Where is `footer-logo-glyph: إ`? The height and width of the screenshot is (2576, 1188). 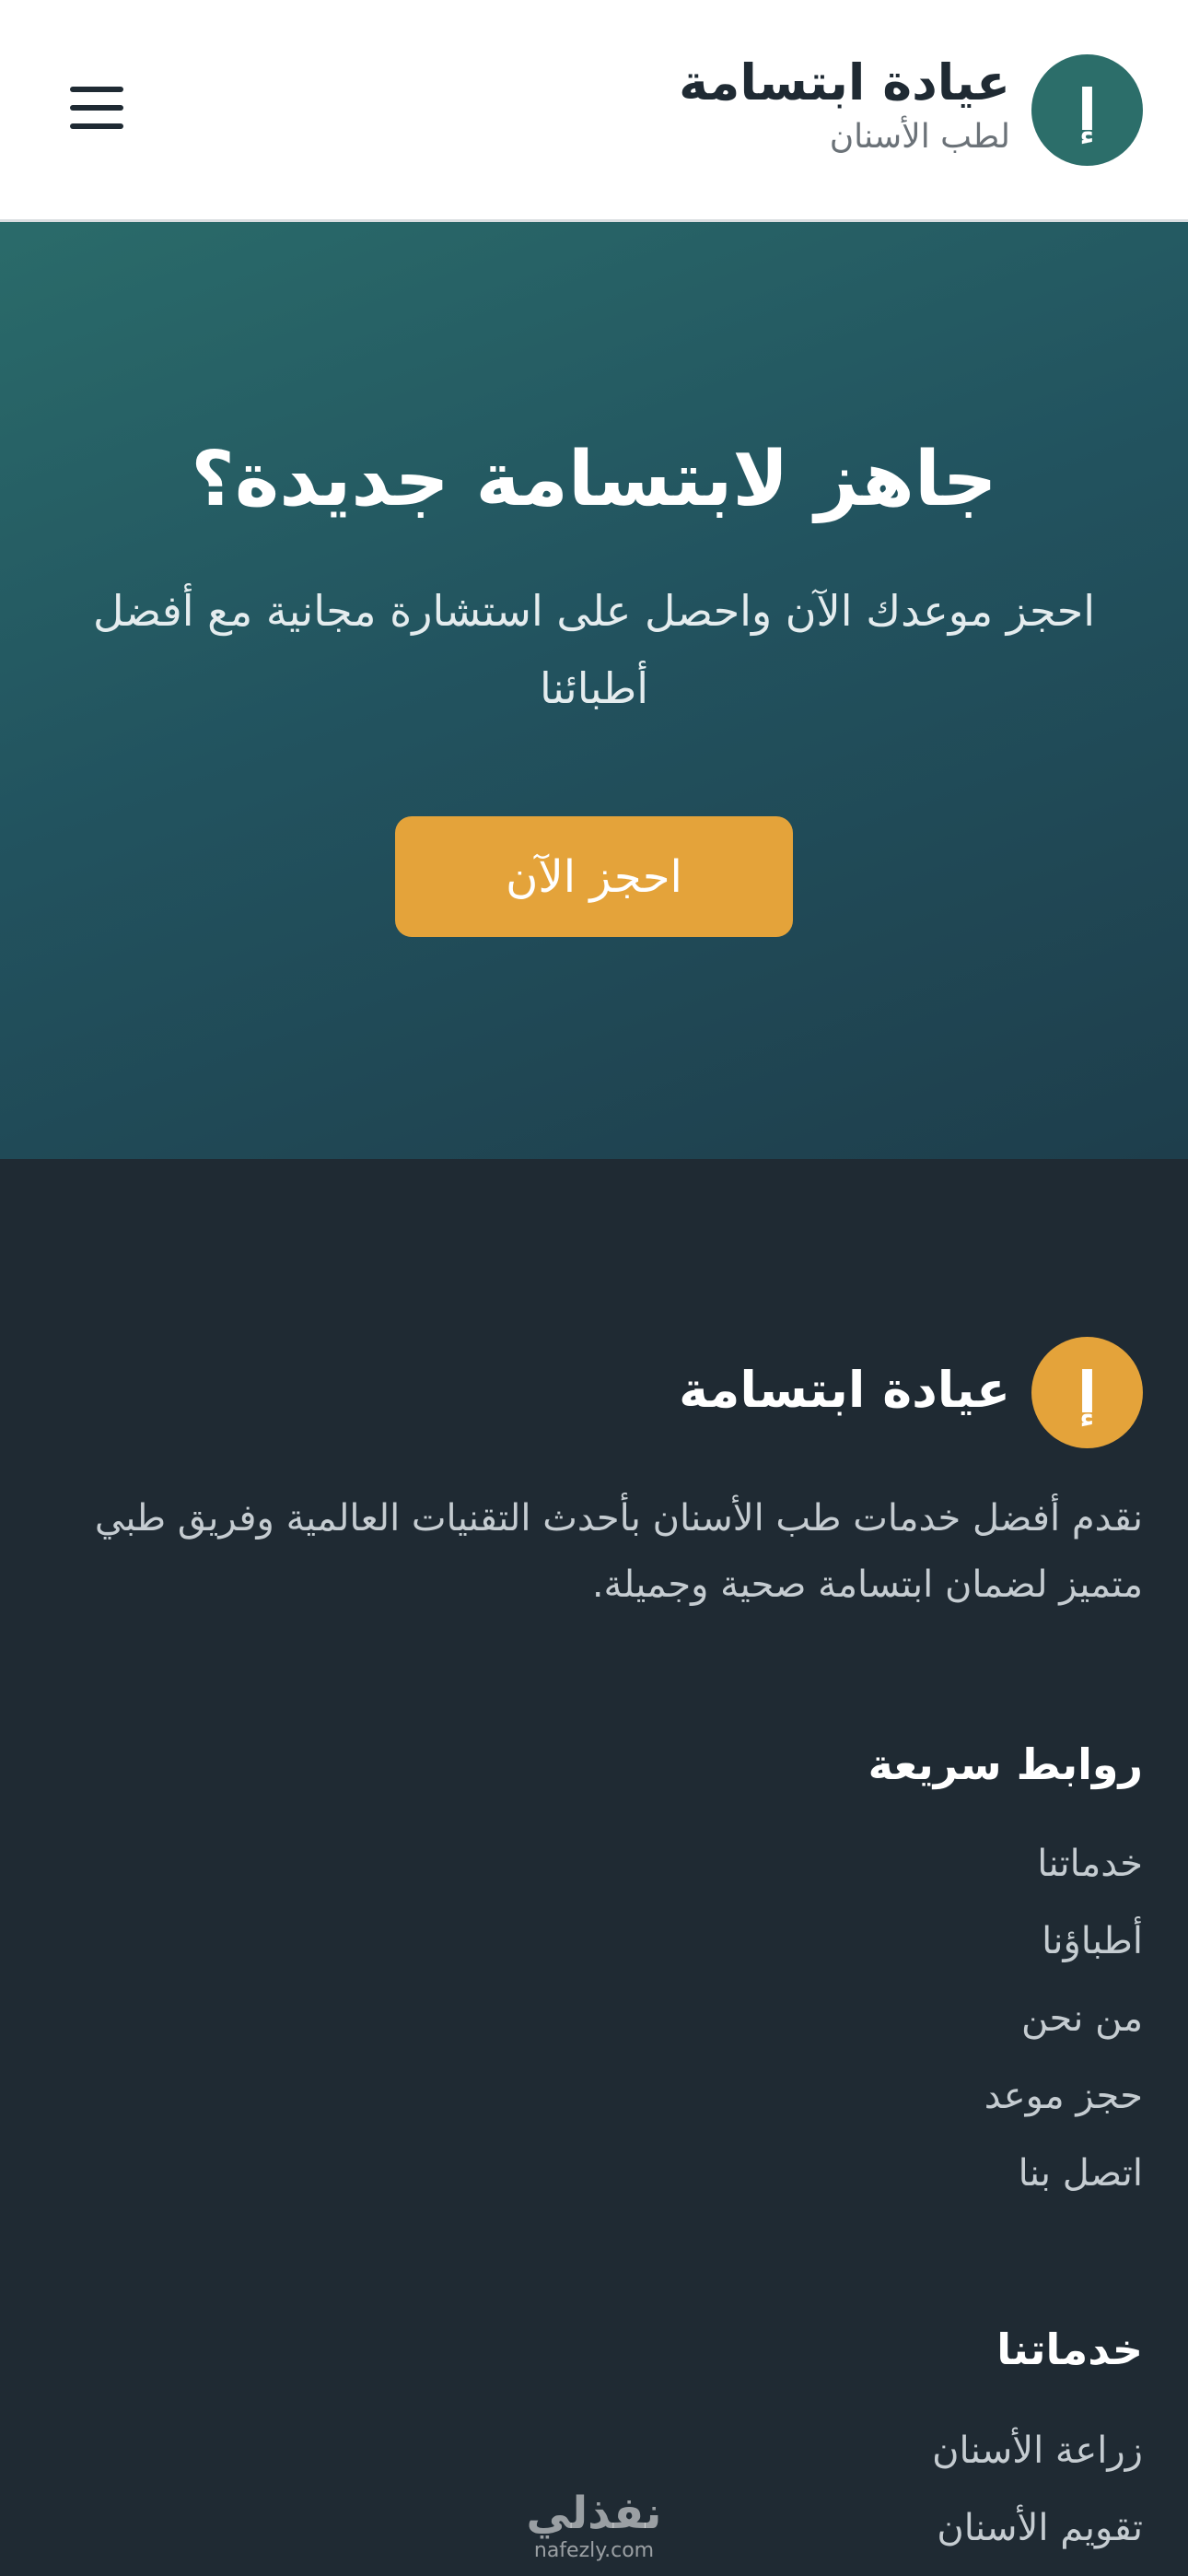
footer-logo-glyph: إ is located at coordinates (1087, 1392).